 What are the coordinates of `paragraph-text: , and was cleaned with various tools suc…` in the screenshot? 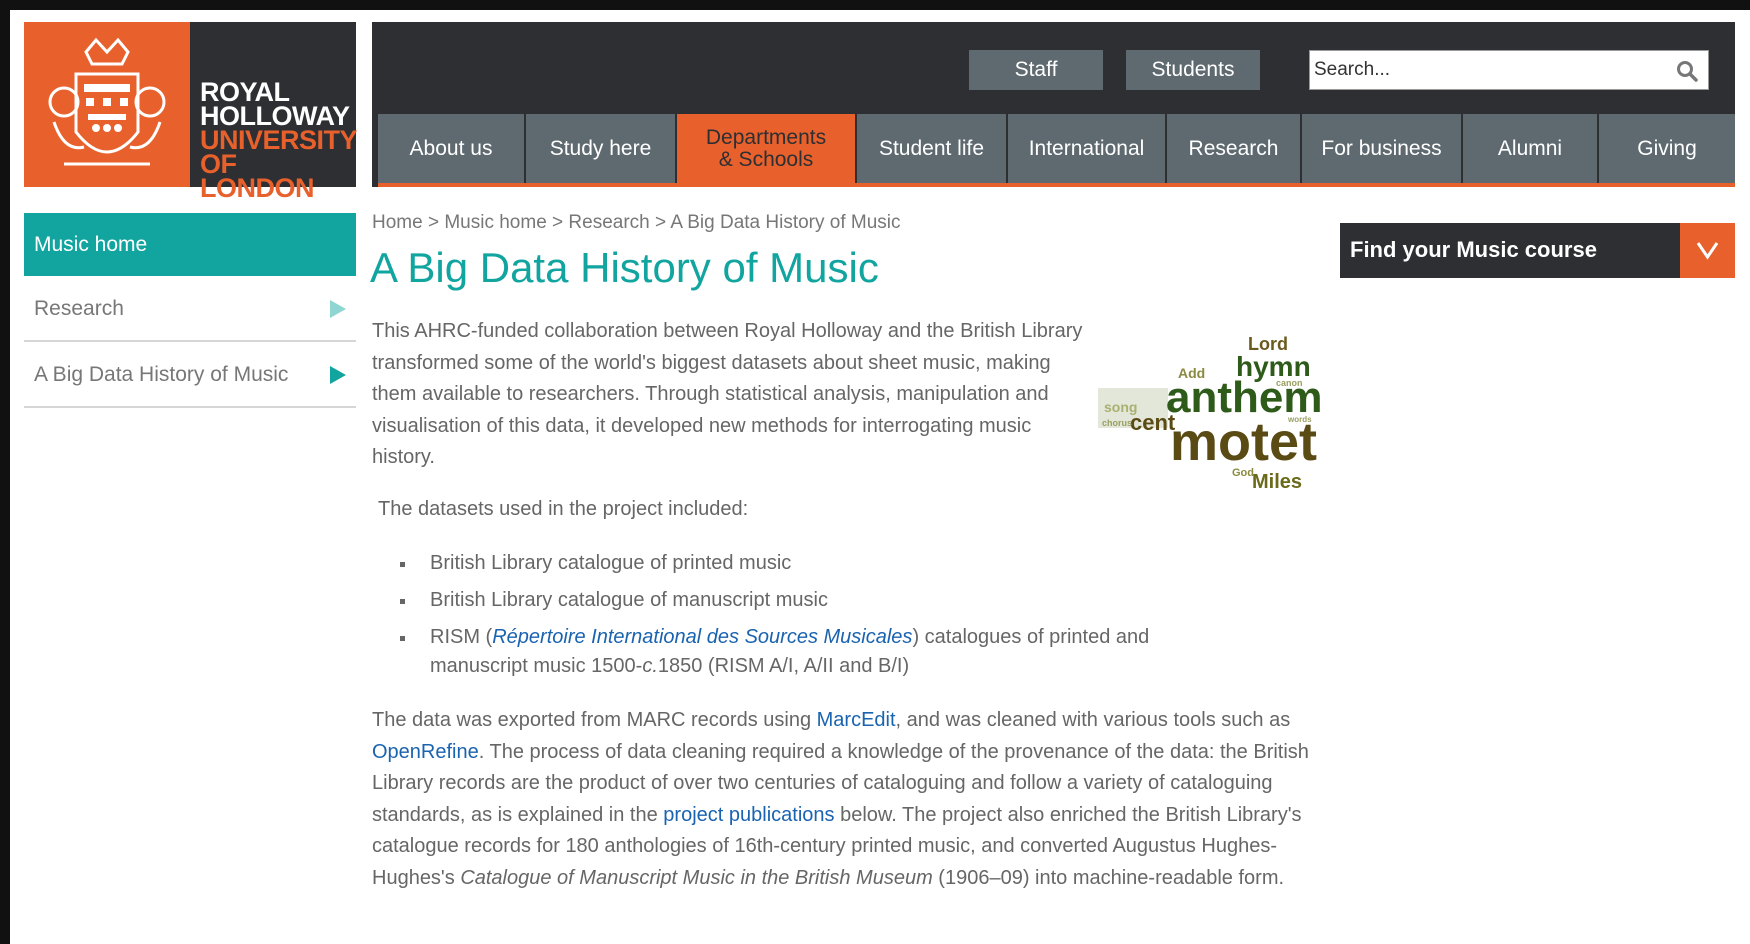 It's located at (1093, 720).